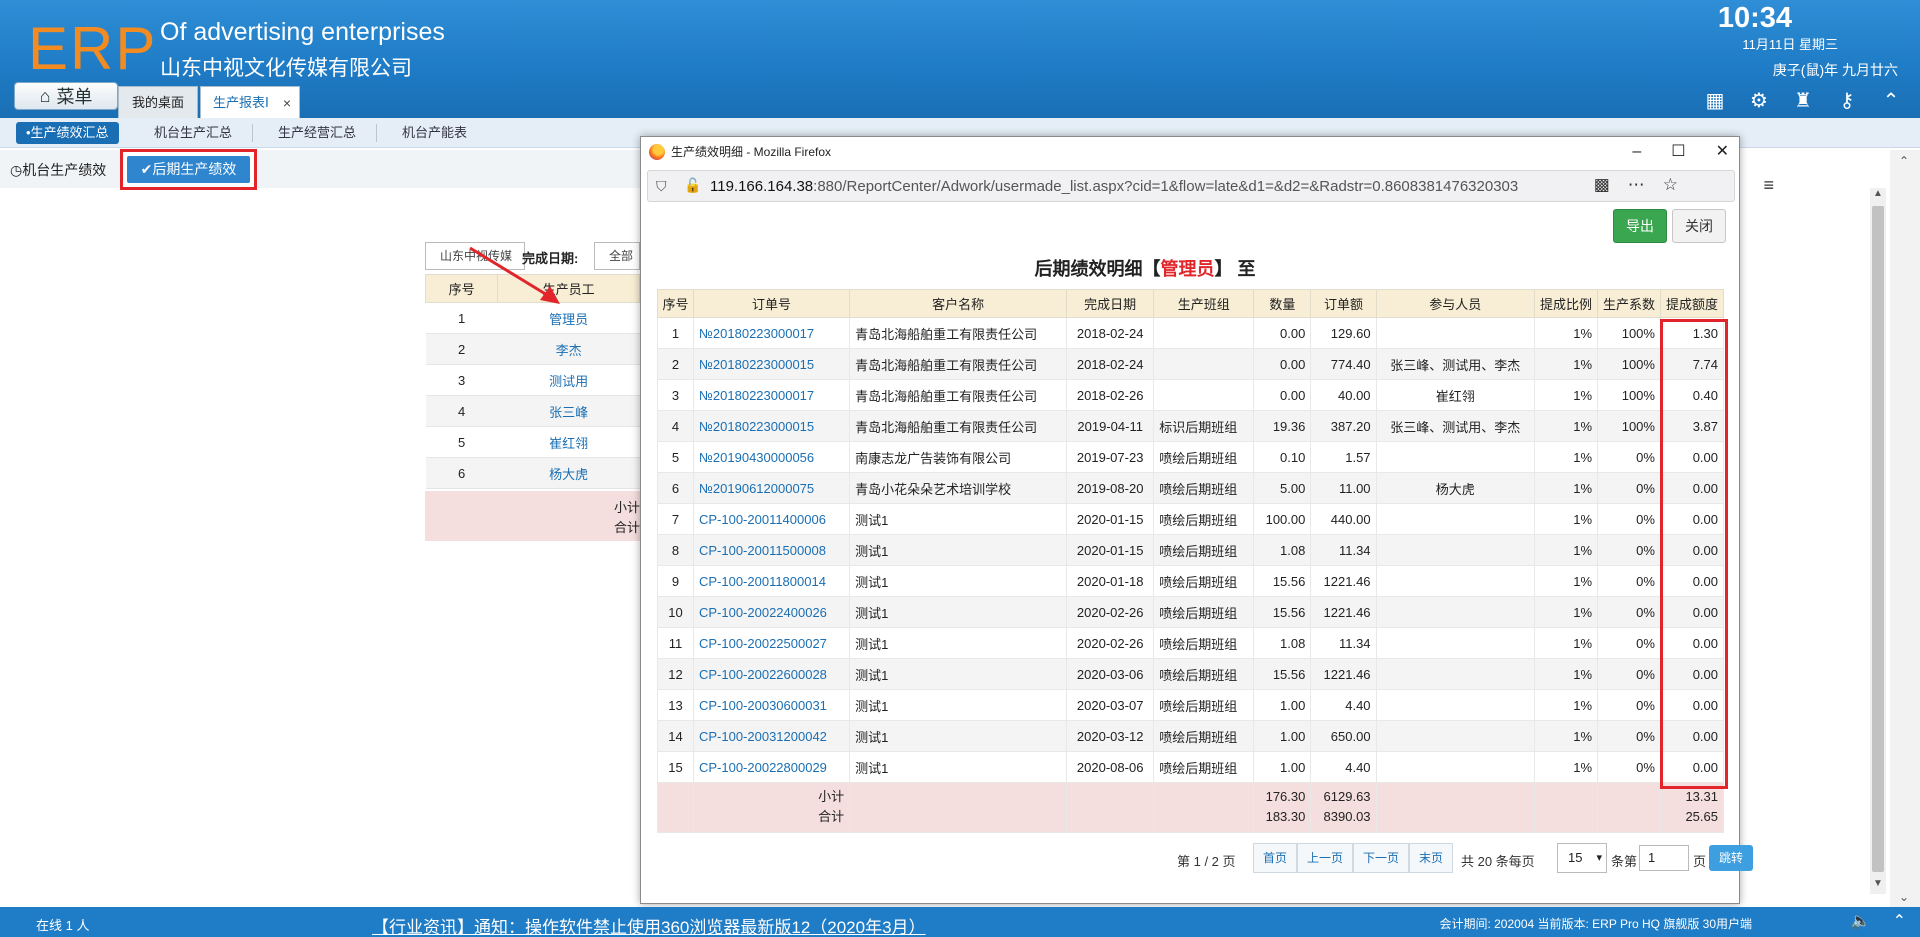 Image resolution: width=1920 pixels, height=937 pixels. Describe the element at coordinates (188, 169) in the screenshot. I see `mode-post-production-performance: ✔后期生产绩效` at that location.